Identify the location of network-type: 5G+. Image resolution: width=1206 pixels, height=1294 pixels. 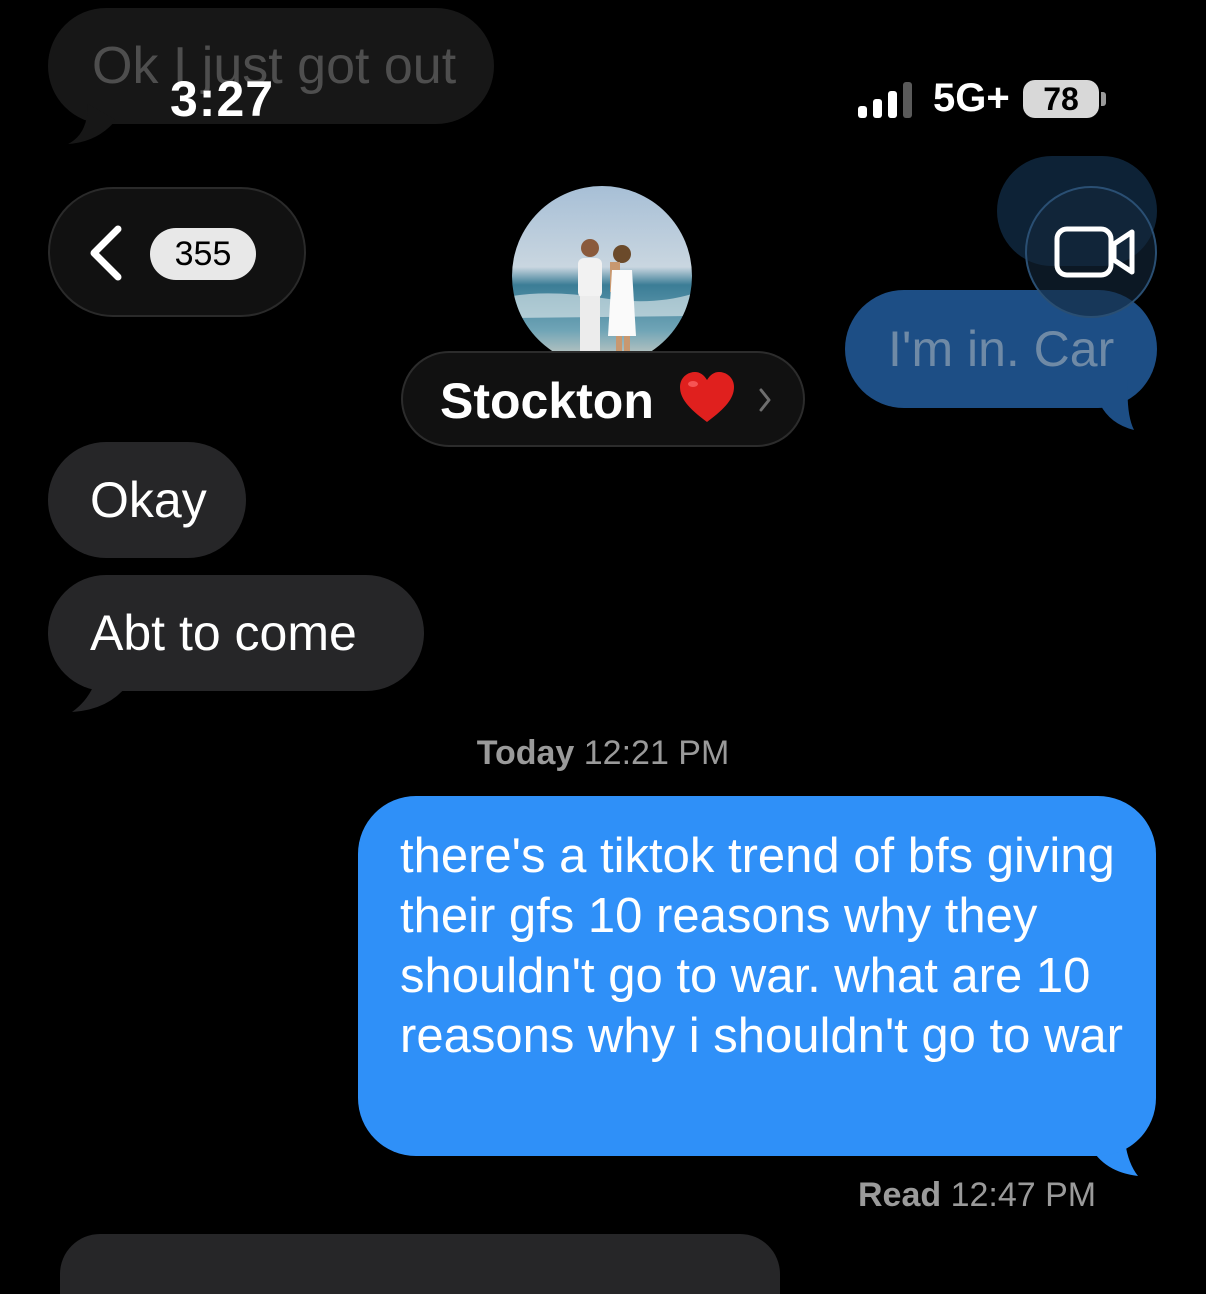
(971, 98).